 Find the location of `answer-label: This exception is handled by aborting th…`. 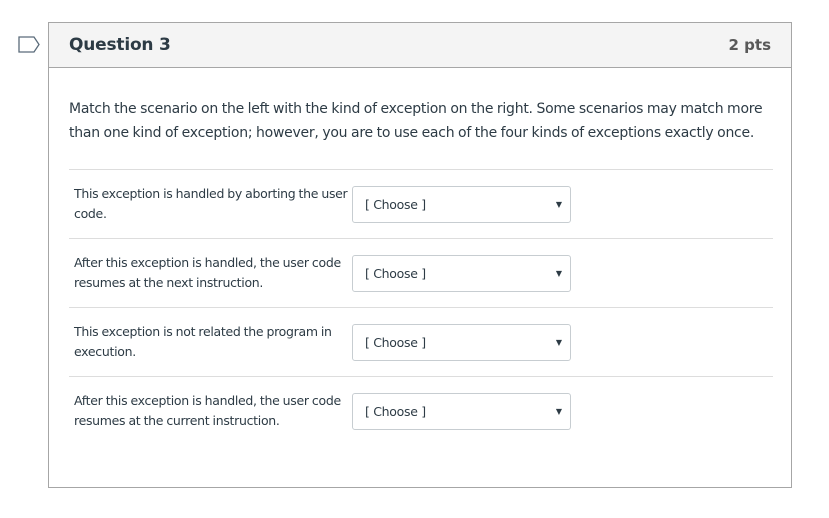

answer-label: This exception is handled by aborting th… is located at coordinates (211, 203).